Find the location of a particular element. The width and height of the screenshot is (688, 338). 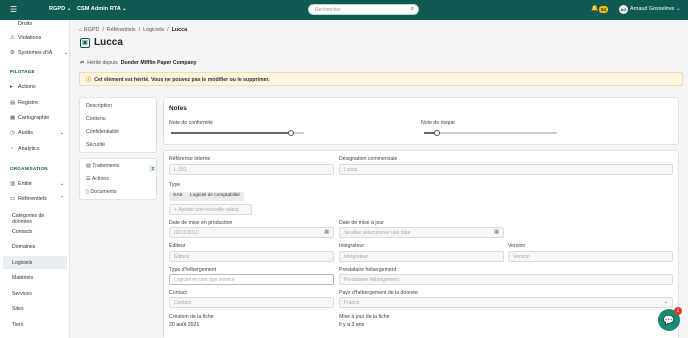

plus-icon: + is located at coordinates (175, 210).